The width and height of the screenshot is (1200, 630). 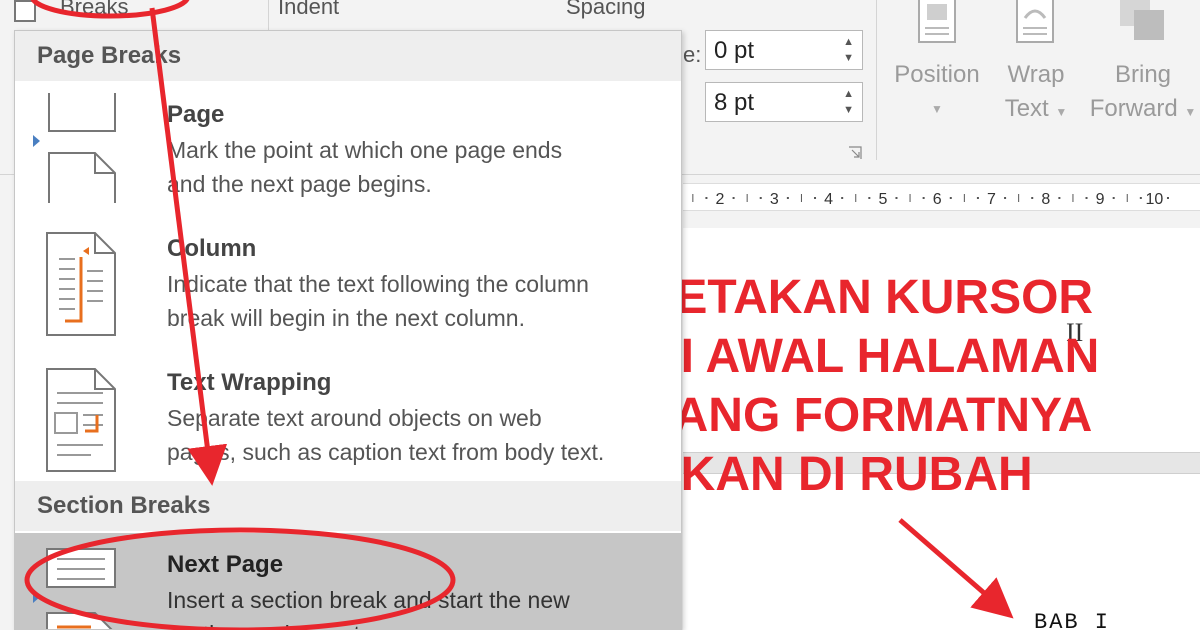 What do you see at coordinates (110, 9) in the screenshot?
I see `breaks-highlight-circle` at bounding box center [110, 9].